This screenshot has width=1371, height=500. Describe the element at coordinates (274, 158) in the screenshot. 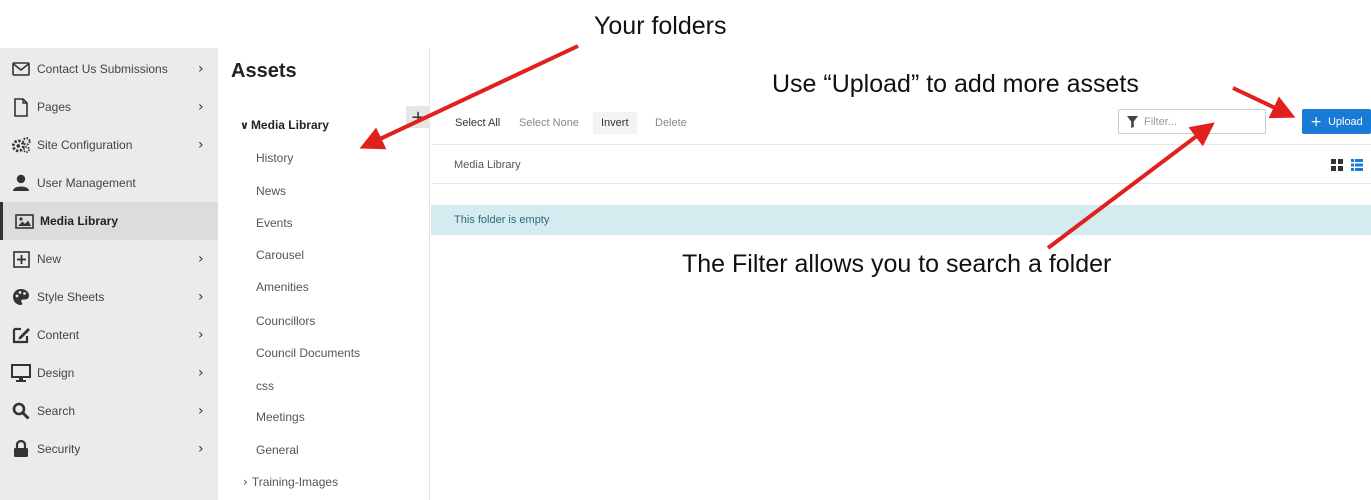

I see `folder-item: History` at that location.